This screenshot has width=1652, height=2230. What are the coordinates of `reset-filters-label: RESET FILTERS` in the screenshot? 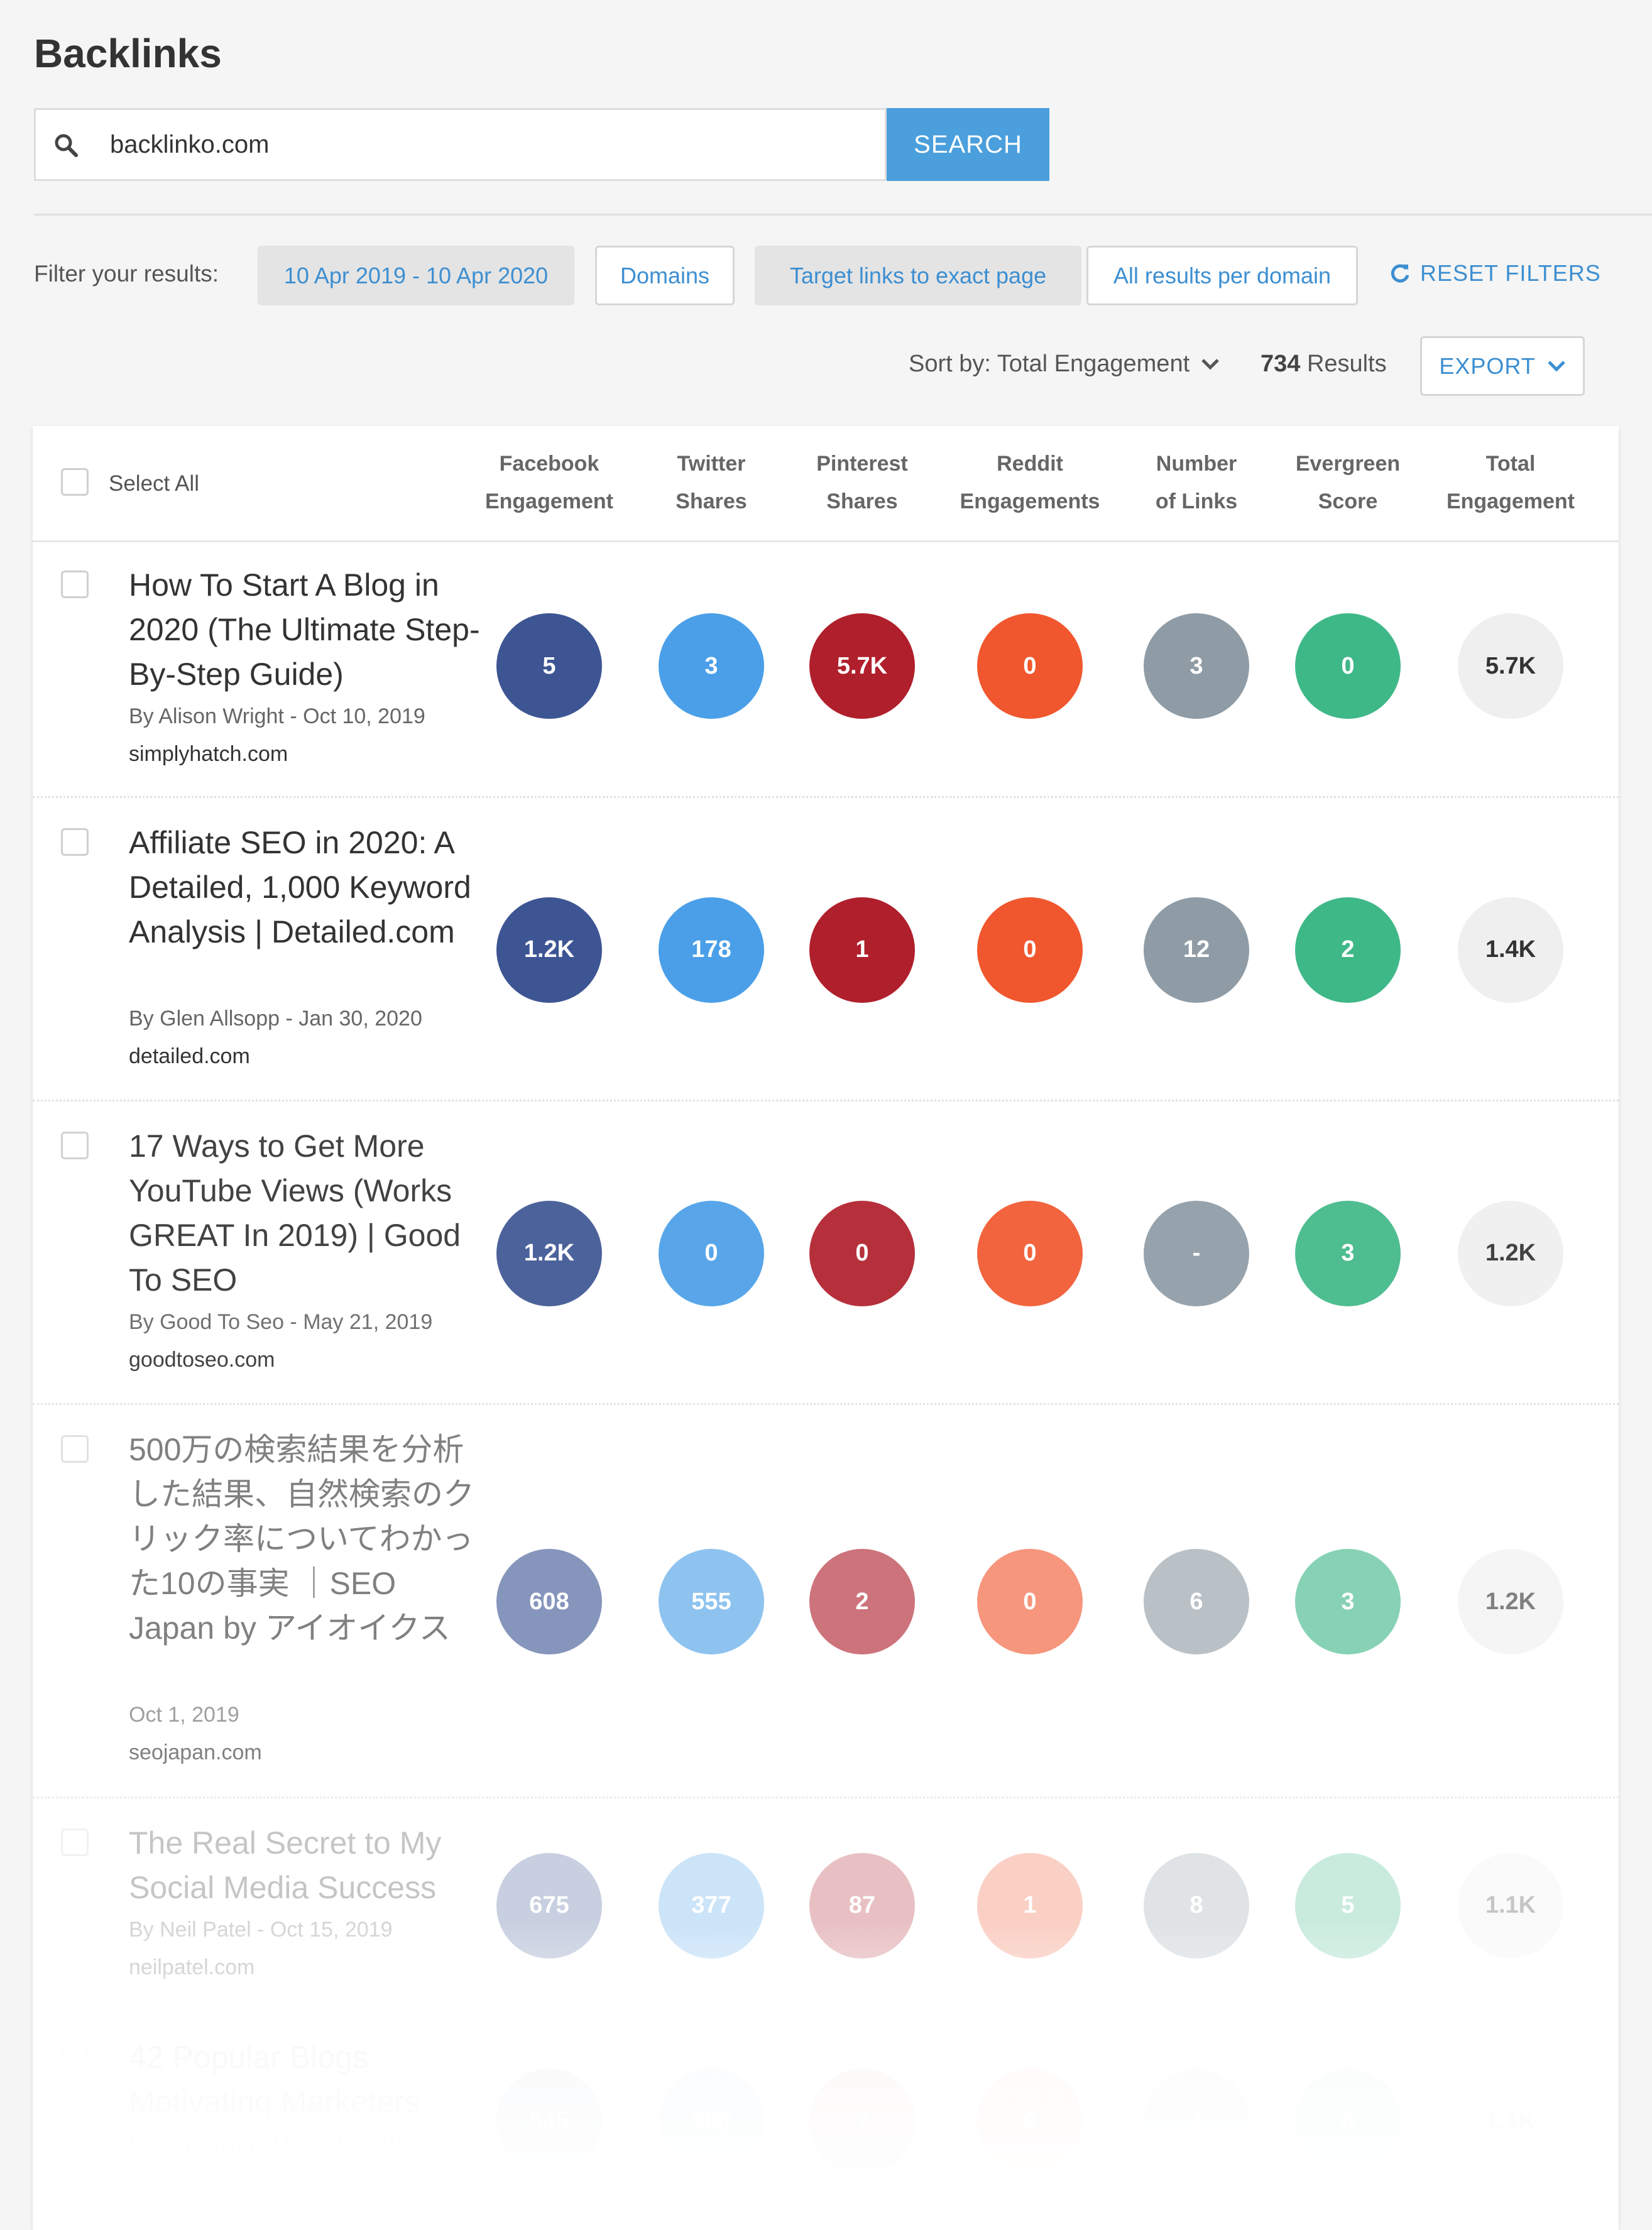 It's located at (1510, 273).